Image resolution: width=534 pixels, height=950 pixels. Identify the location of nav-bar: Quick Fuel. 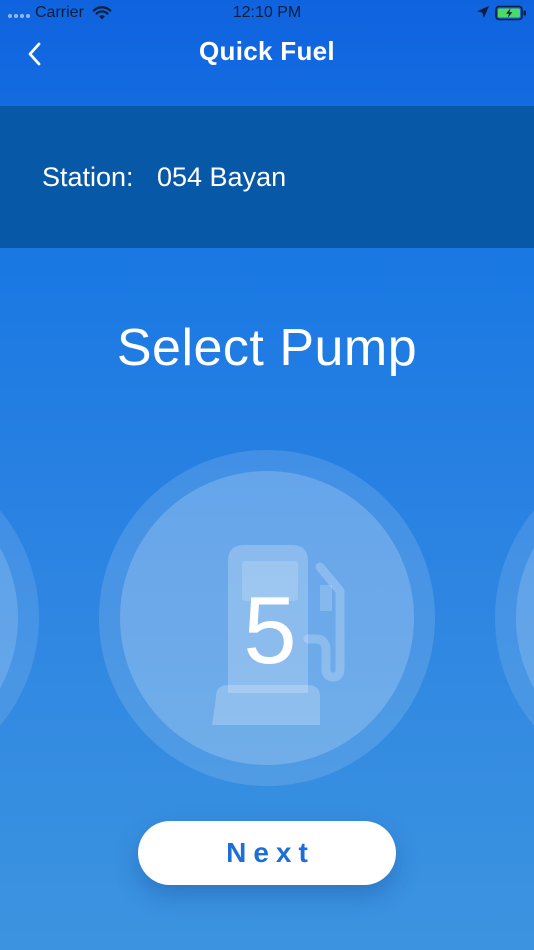
(267, 66).